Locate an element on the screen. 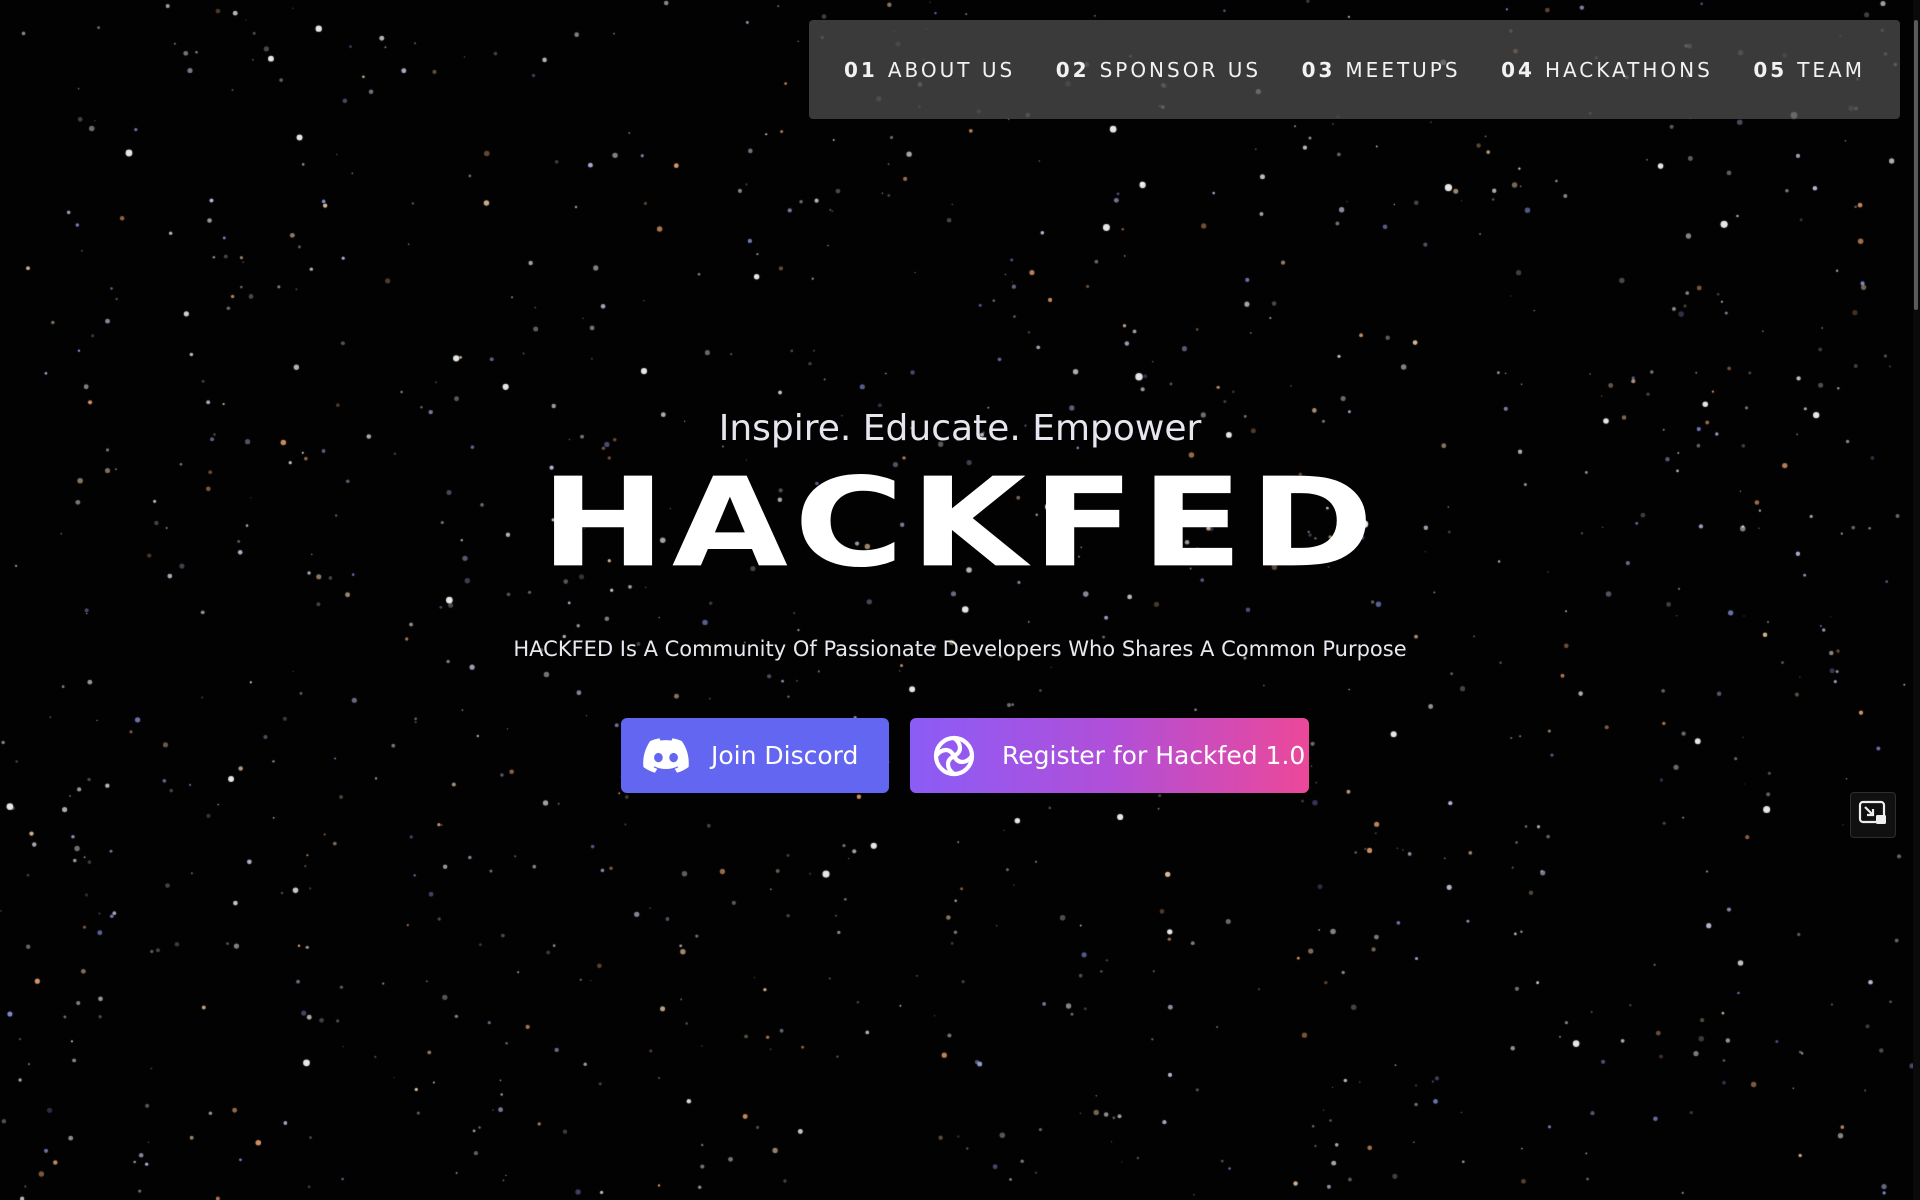 This screenshot has width=1920, height=1200. register-hackfed-button: Register for Hackfed 1.0 is located at coordinates (1109, 755).